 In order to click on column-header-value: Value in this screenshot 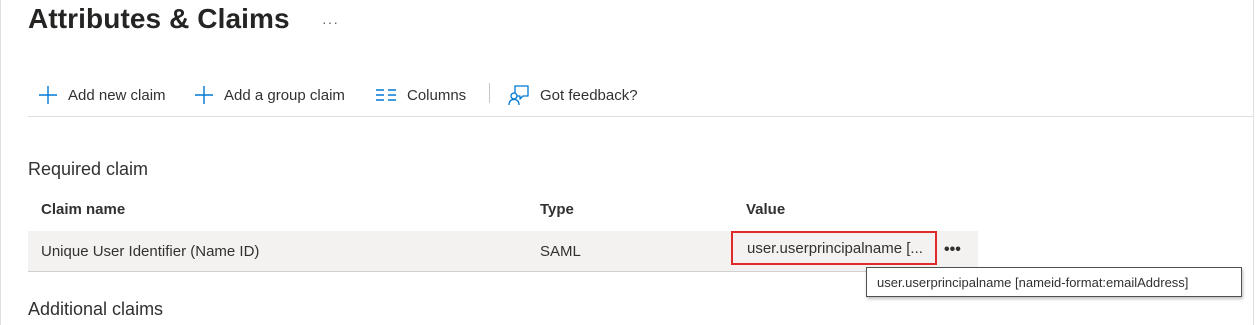, I will do `click(766, 209)`.